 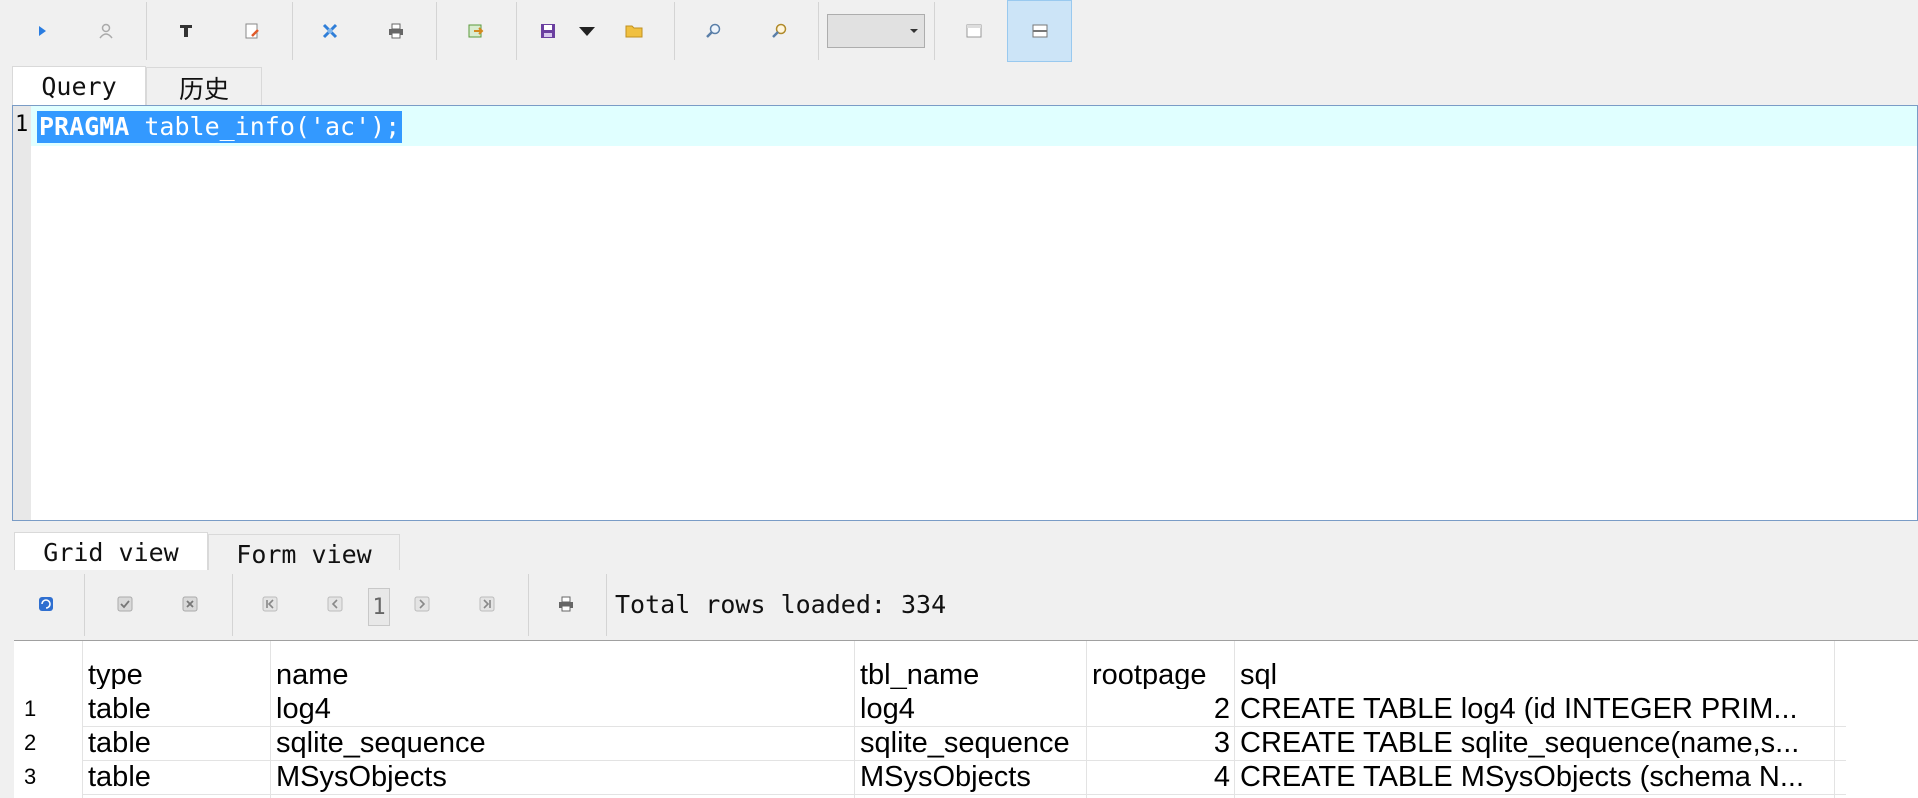 I want to click on refresh-button, so click(x=46, y=604).